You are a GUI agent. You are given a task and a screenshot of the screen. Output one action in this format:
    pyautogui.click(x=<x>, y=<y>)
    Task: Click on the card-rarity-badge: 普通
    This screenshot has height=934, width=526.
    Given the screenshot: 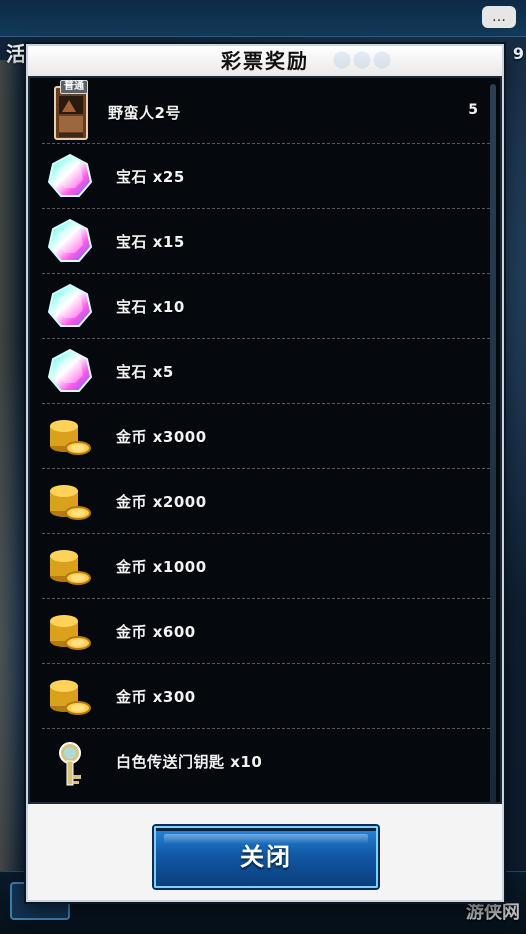 What is the action you would take?
    pyautogui.click(x=74, y=87)
    